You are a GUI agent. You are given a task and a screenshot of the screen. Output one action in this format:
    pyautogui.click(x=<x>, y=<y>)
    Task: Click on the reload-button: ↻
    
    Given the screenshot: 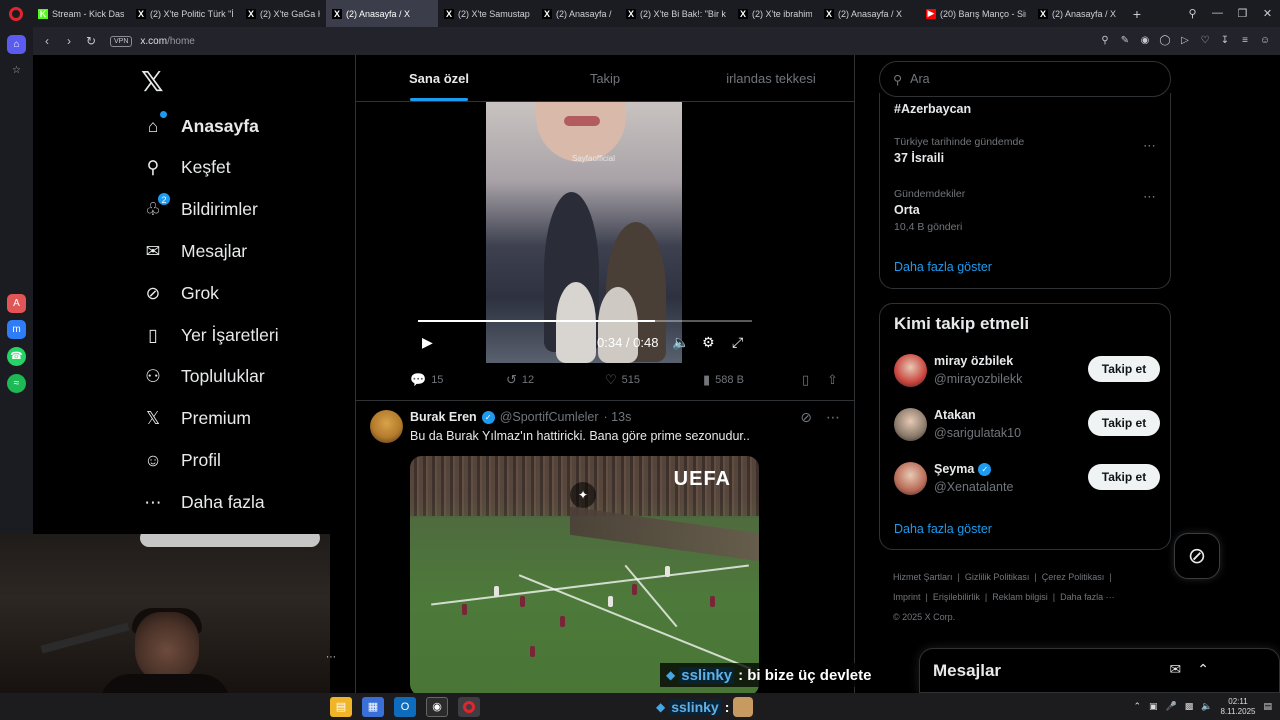 What is the action you would take?
    pyautogui.click(x=91, y=41)
    